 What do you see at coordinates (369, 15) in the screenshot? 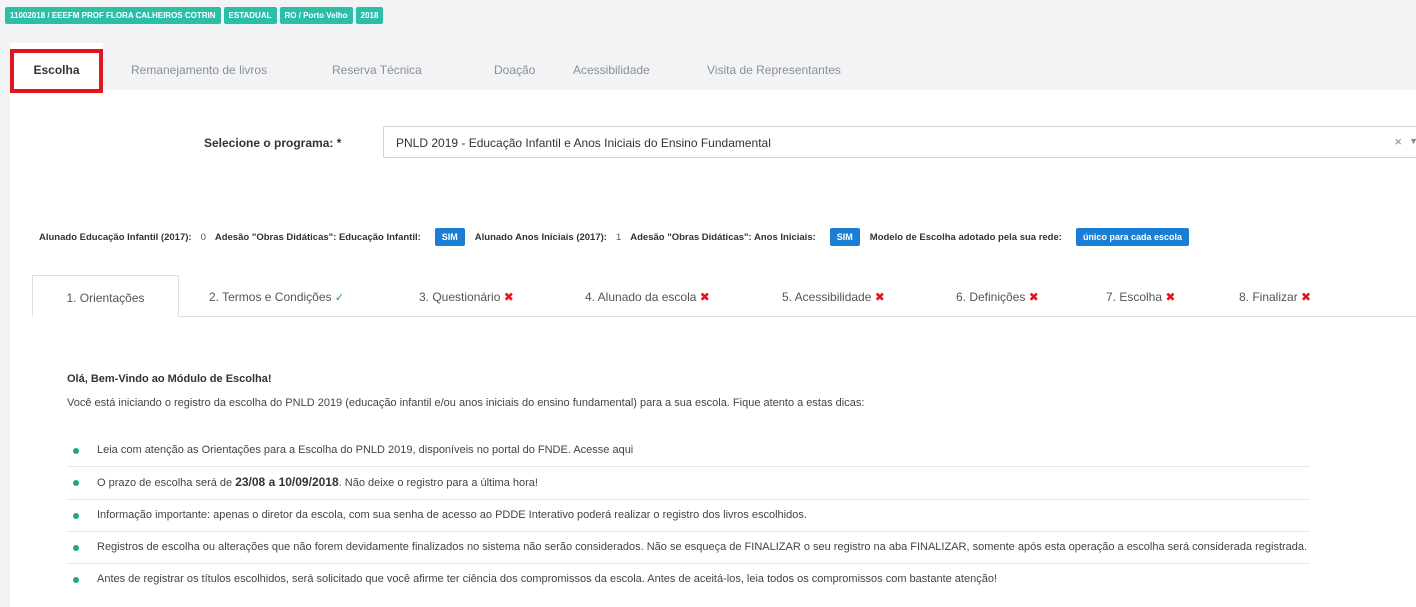
I see `year-badge: 2018` at bounding box center [369, 15].